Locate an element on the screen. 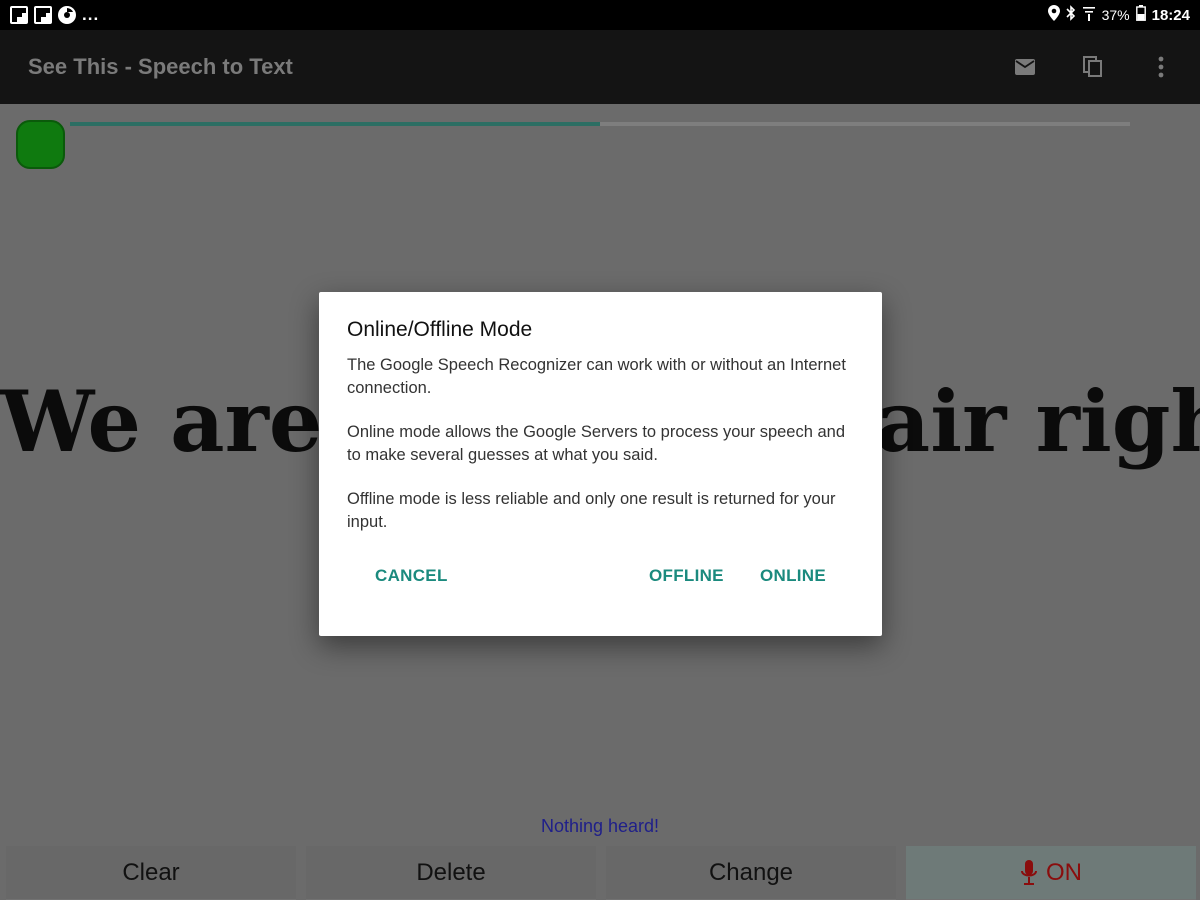 This screenshot has height=900, width=1200. more-vert-icon is located at coordinates (1161, 67).